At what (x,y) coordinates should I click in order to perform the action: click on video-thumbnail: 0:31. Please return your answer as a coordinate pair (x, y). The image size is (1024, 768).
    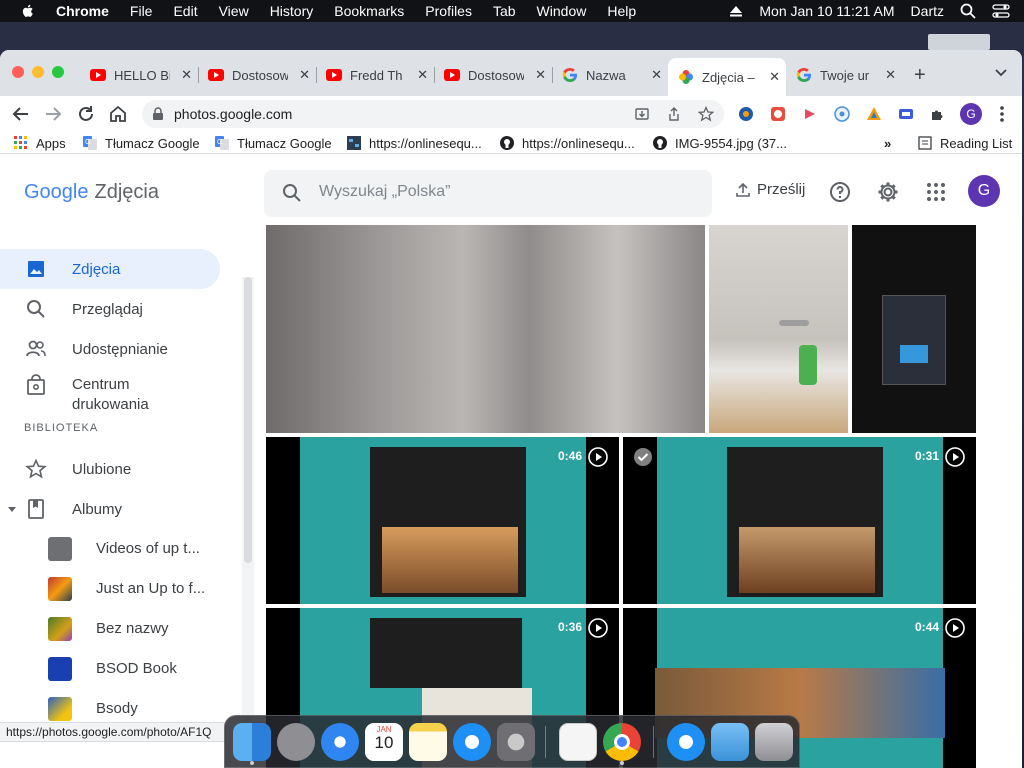
    Looking at the image, I should click on (799, 520).